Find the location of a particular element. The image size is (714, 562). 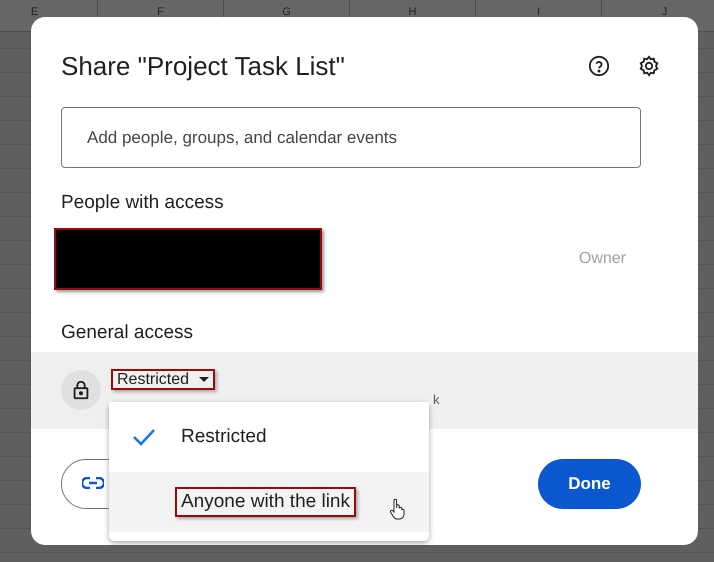

done-button: Done is located at coordinates (589, 484).